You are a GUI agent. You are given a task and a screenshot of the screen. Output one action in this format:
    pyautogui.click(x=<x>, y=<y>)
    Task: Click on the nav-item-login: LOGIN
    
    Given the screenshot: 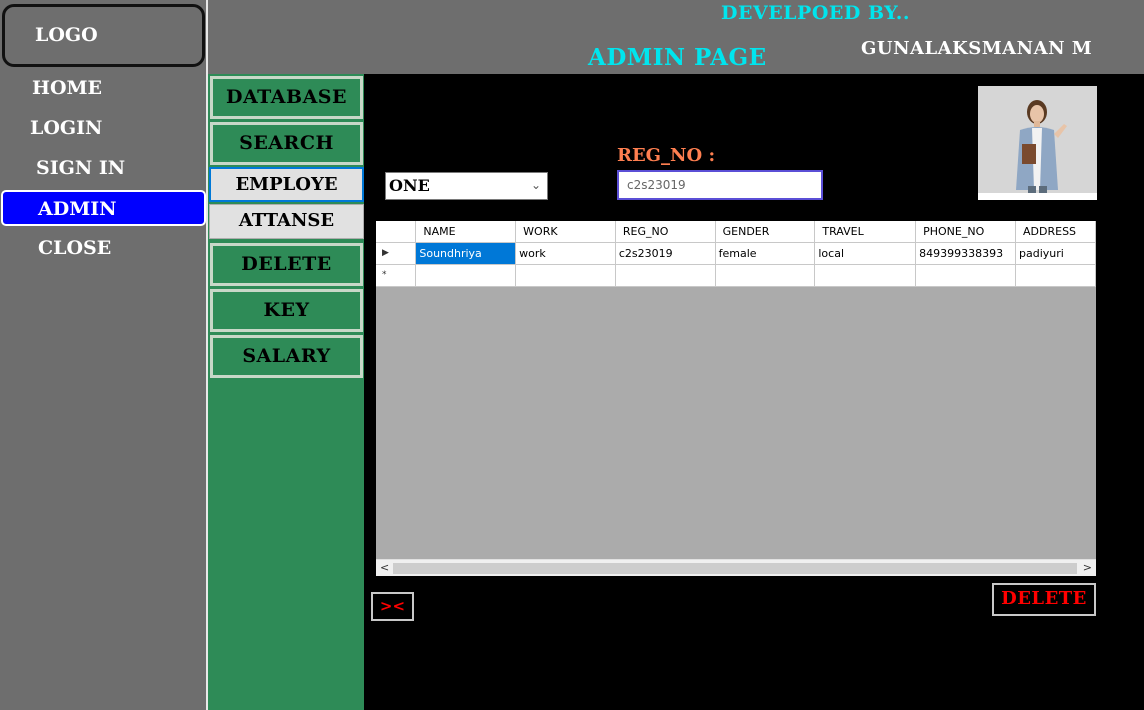 What is the action you would take?
    pyautogui.click(x=66, y=128)
    